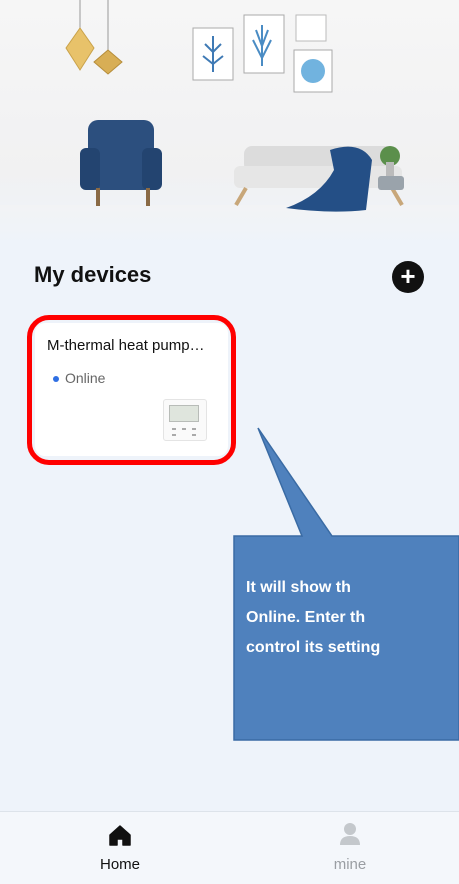 The height and width of the screenshot is (884, 459). What do you see at coordinates (313, 647) in the screenshot?
I see `callout-line: control its setting` at bounding box center [313, 647].